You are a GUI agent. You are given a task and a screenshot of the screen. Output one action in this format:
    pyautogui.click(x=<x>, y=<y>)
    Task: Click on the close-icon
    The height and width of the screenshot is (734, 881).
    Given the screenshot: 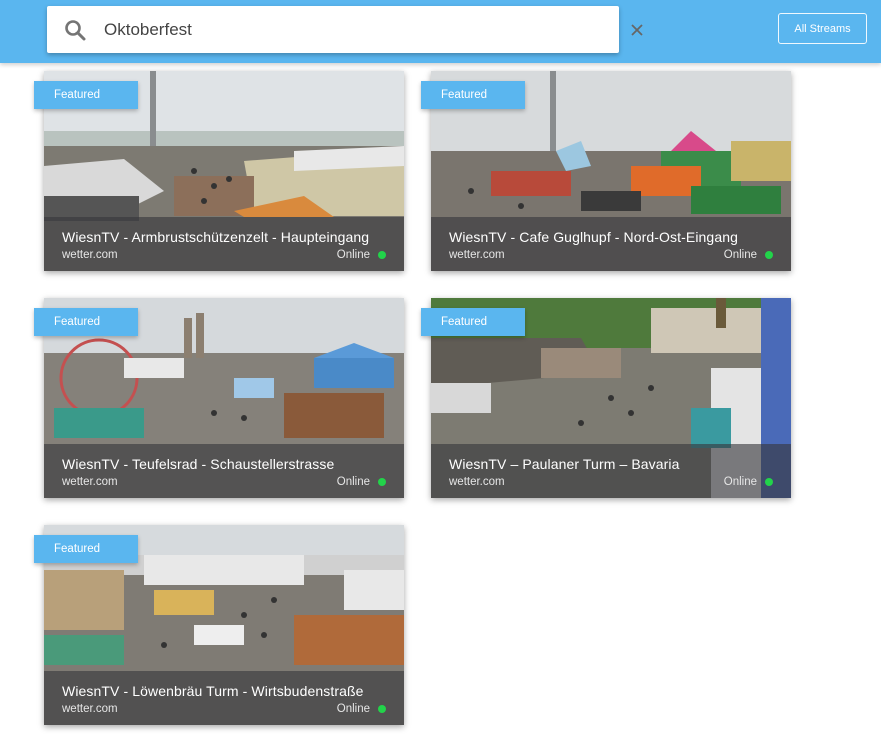 What is the action you would take?
    pyautogui.click(x=637, y=30)
    